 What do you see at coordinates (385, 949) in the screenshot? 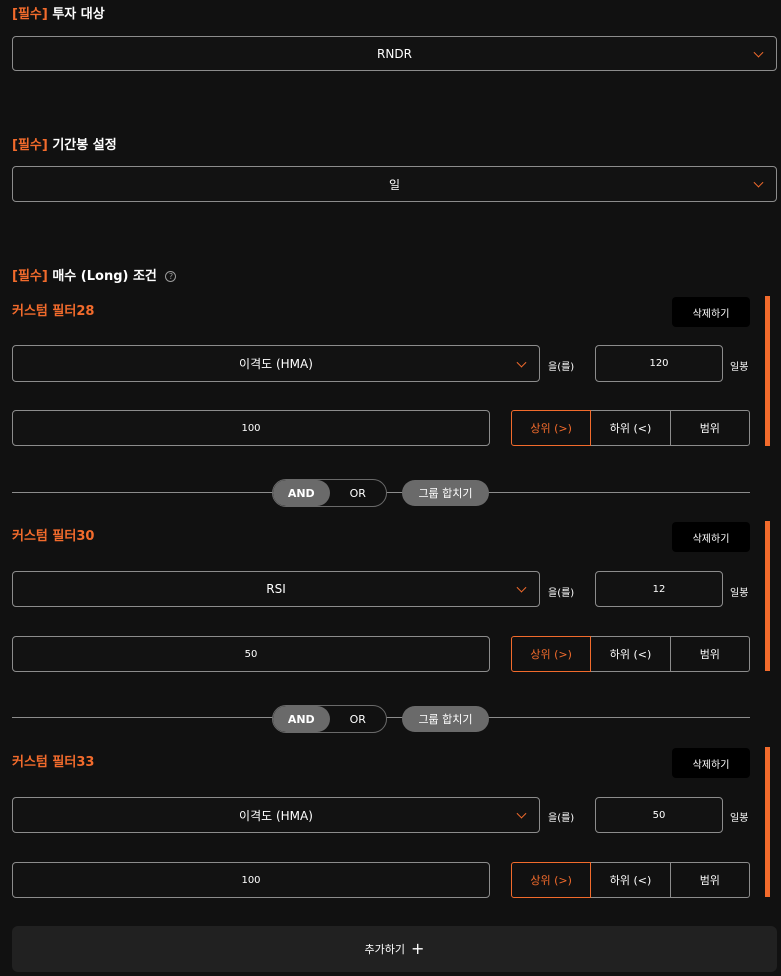
I see `add-filter-label: 추가하기` at bounding box center [385, 949].